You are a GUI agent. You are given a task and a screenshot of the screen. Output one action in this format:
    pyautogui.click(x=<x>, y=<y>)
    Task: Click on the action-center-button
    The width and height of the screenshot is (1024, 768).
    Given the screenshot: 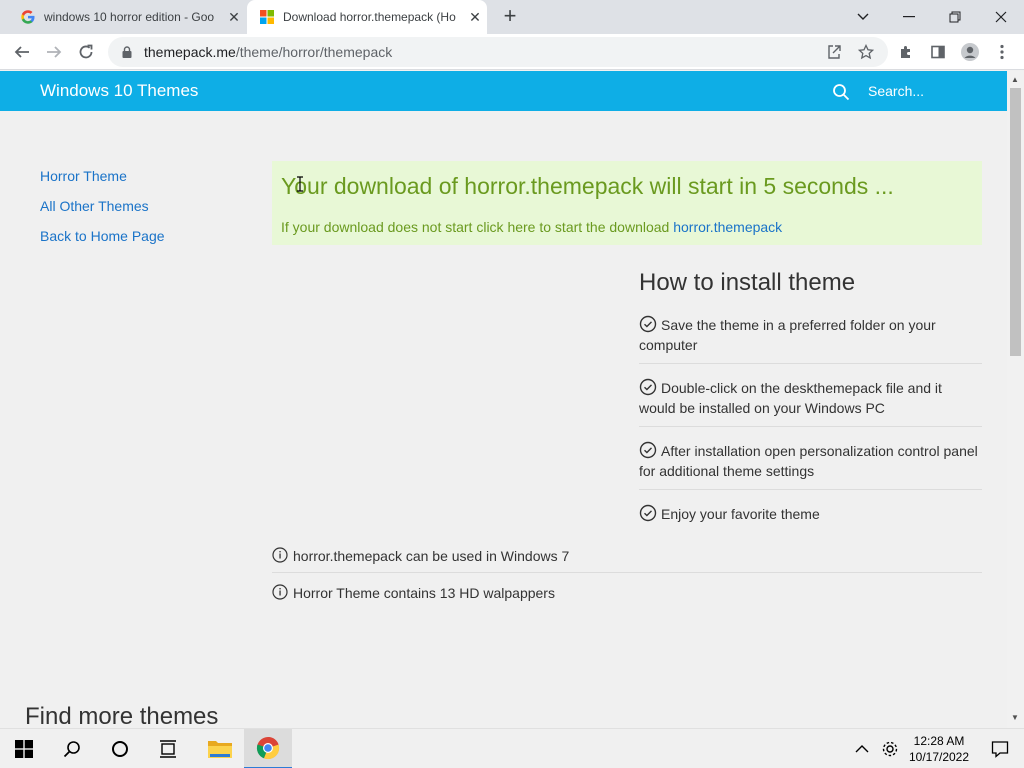 What is the action you would take?
    pyautogui.click(x=1000, y=748)
    